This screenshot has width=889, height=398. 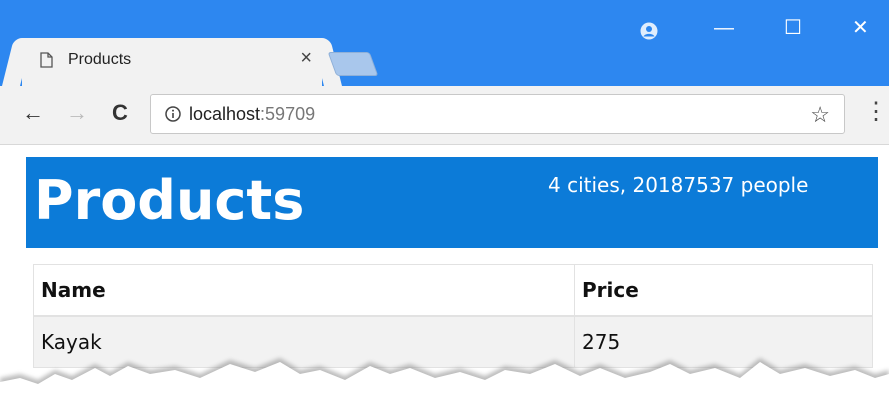 What do you see at coordinates (169, 200) in the screenshot?
I see `page-title: Products` at bounding box center [169, 200].